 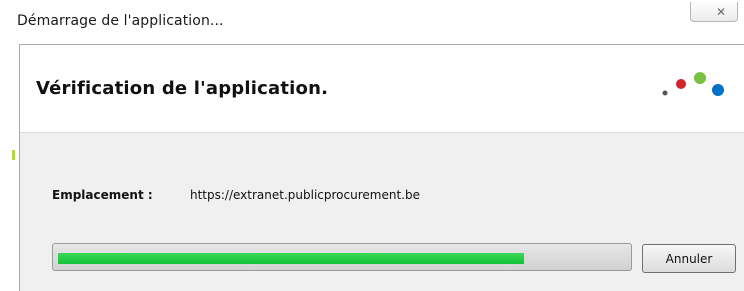 I want to click on progress-bar, so click(x=342, y=257).